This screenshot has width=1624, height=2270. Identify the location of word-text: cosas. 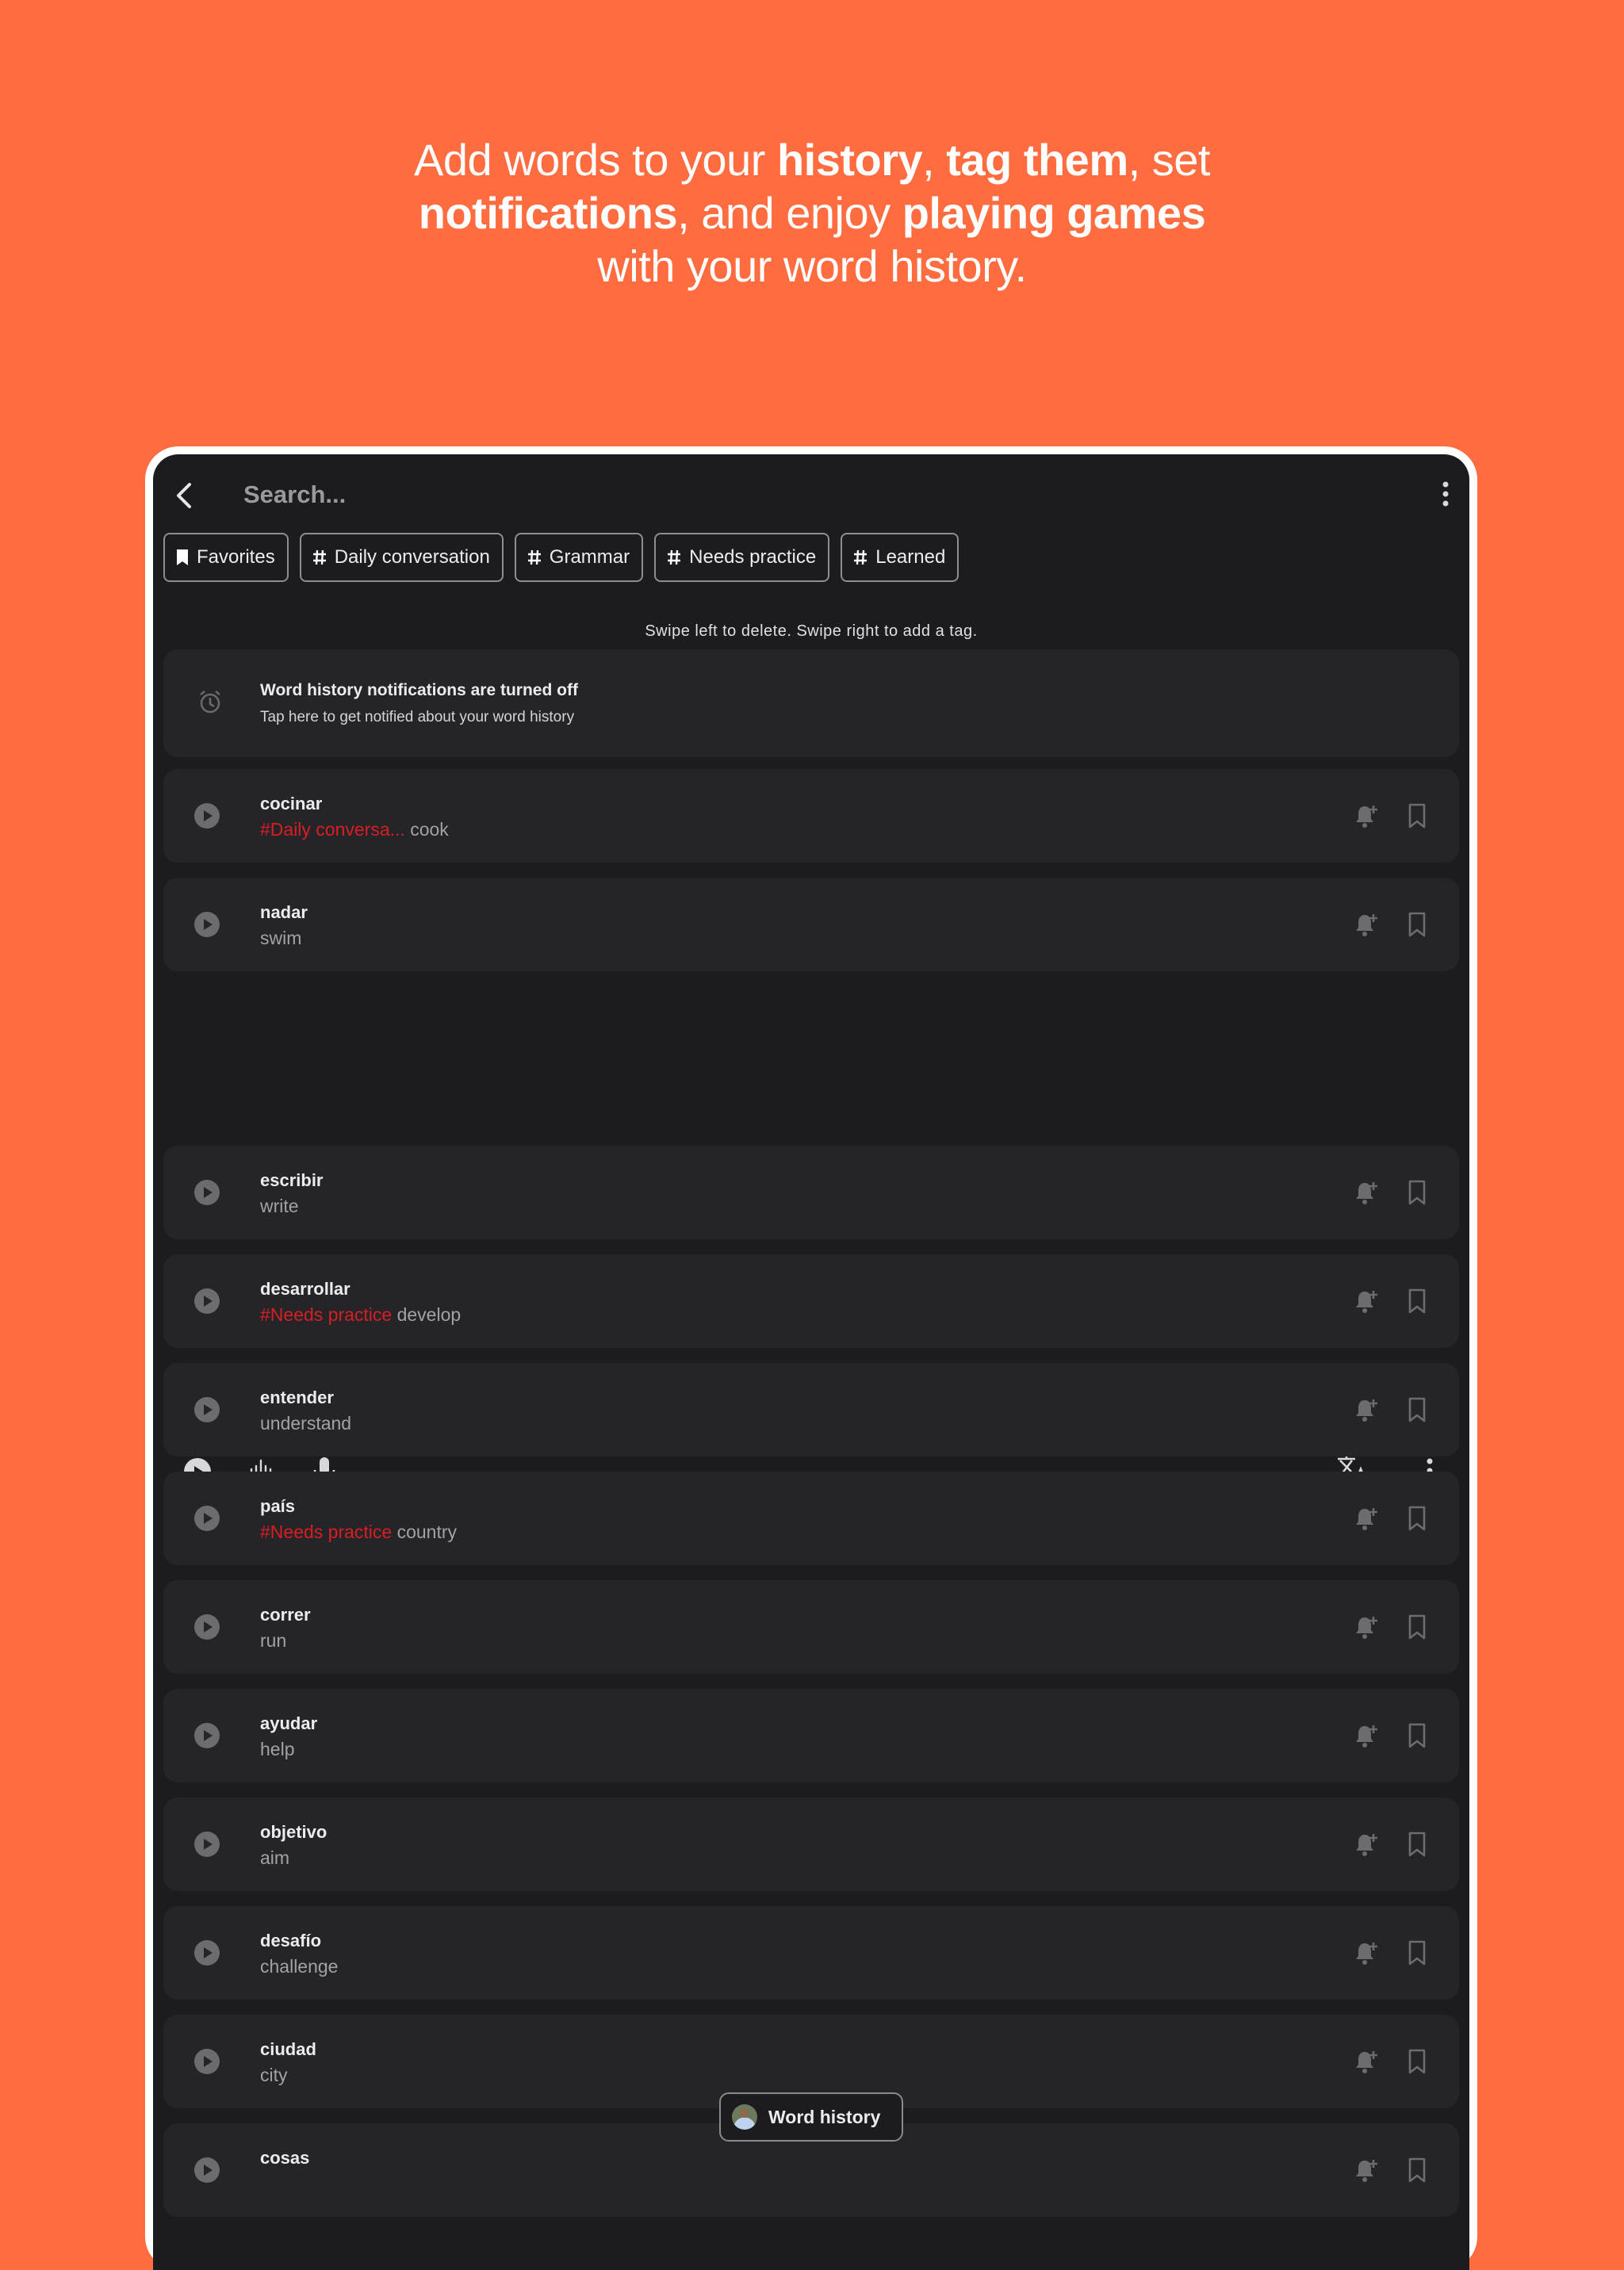
(285, 2158).